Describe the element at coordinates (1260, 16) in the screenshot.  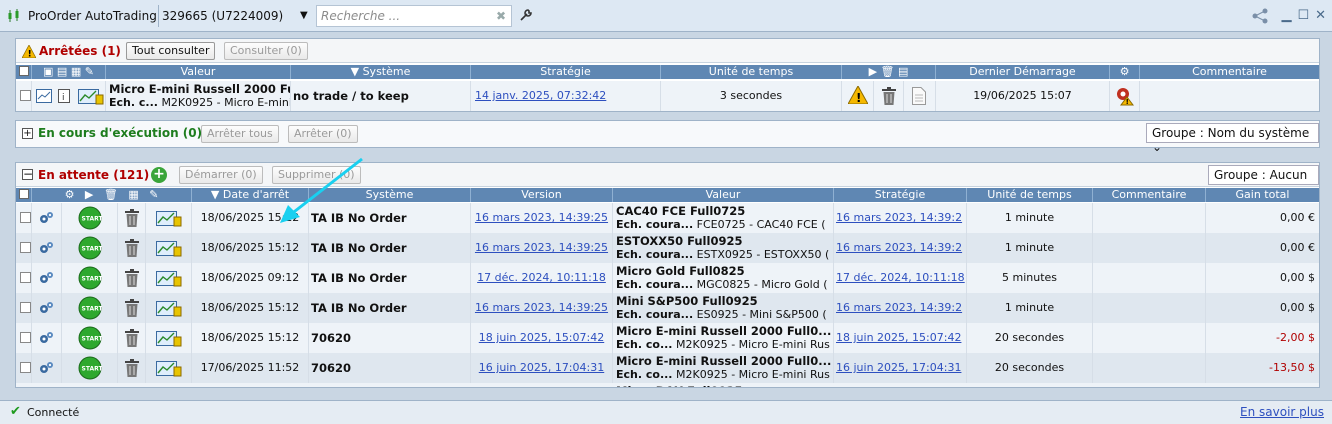
I see `share-icon` at that location.